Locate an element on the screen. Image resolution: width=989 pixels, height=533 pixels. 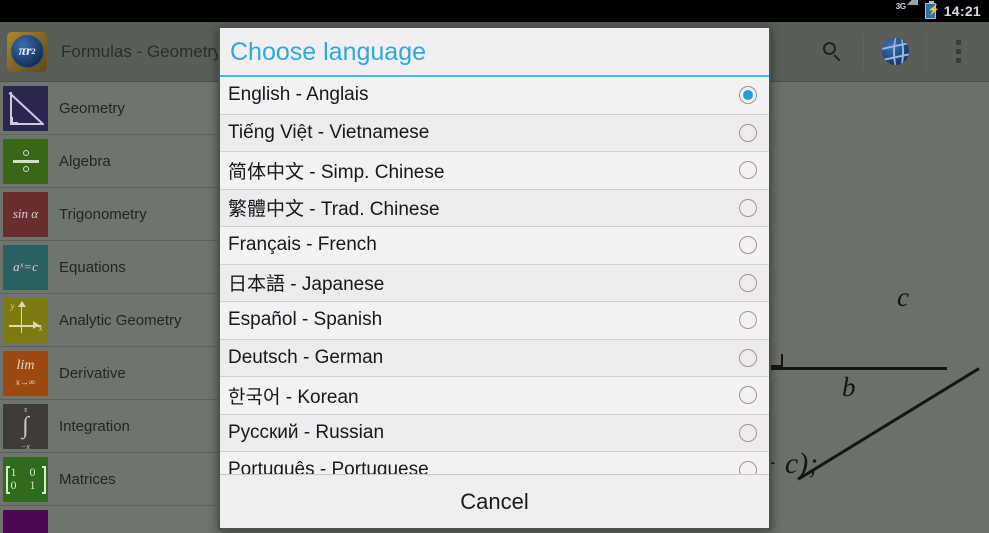
dialog-title-bar: Choose language is located at coordinates (494, 52).